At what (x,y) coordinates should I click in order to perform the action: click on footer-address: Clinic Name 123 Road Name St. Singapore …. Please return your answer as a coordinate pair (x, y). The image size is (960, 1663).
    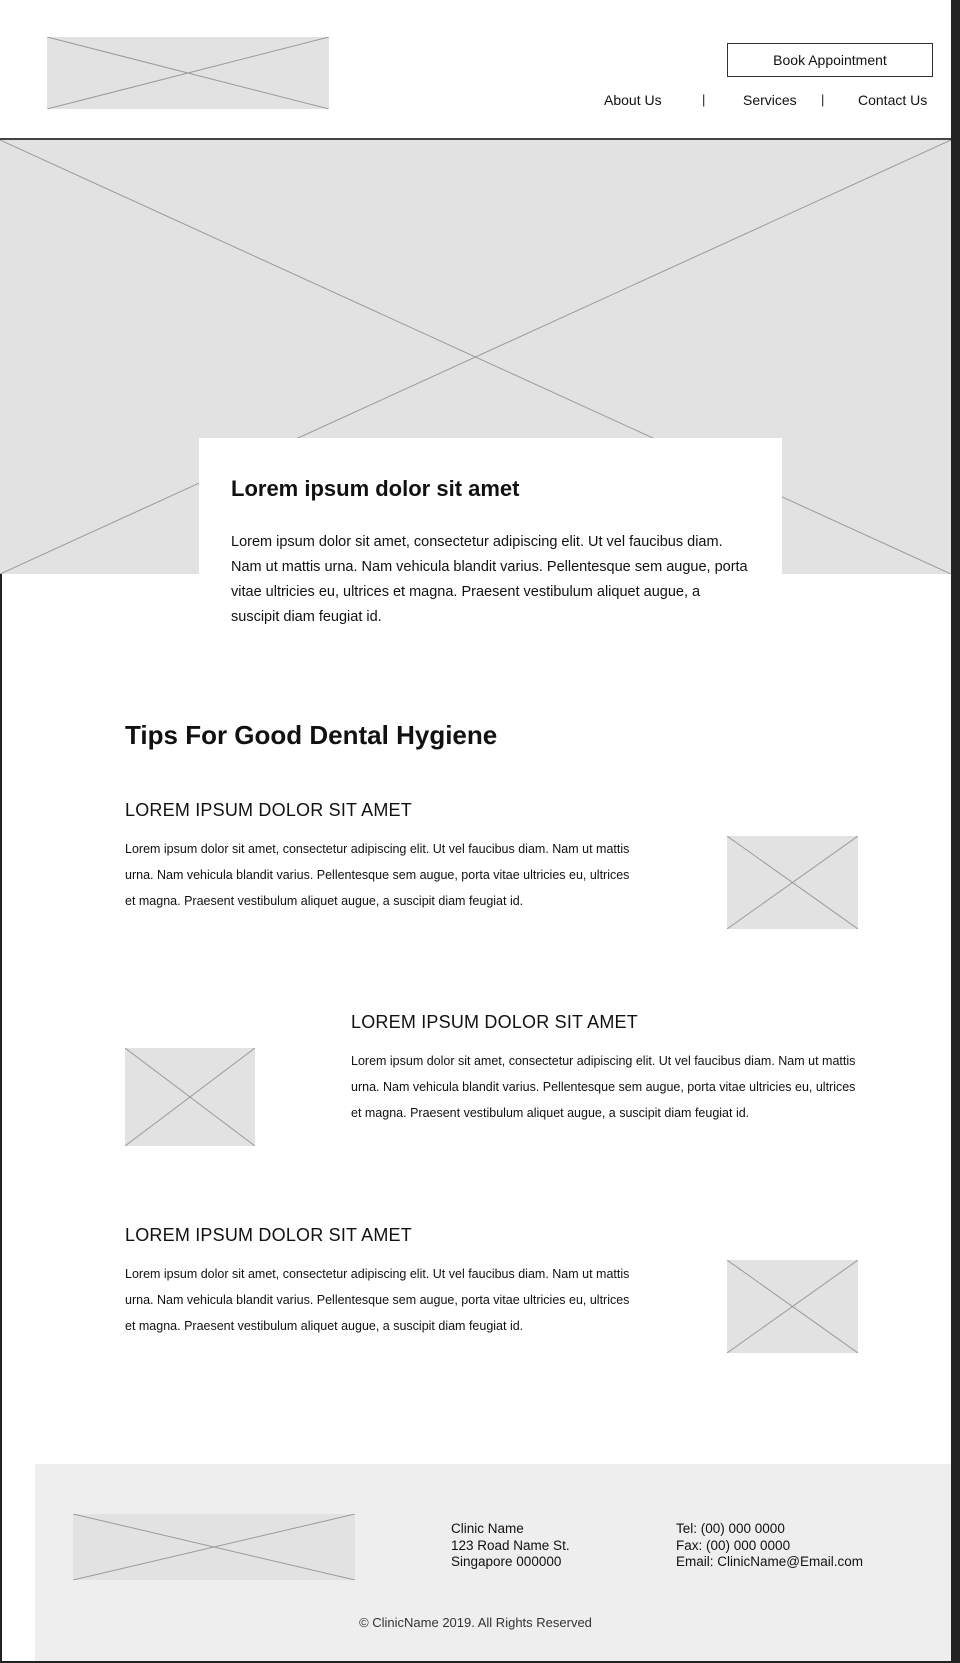
    Looking at the image, I should click on (510, 1546).